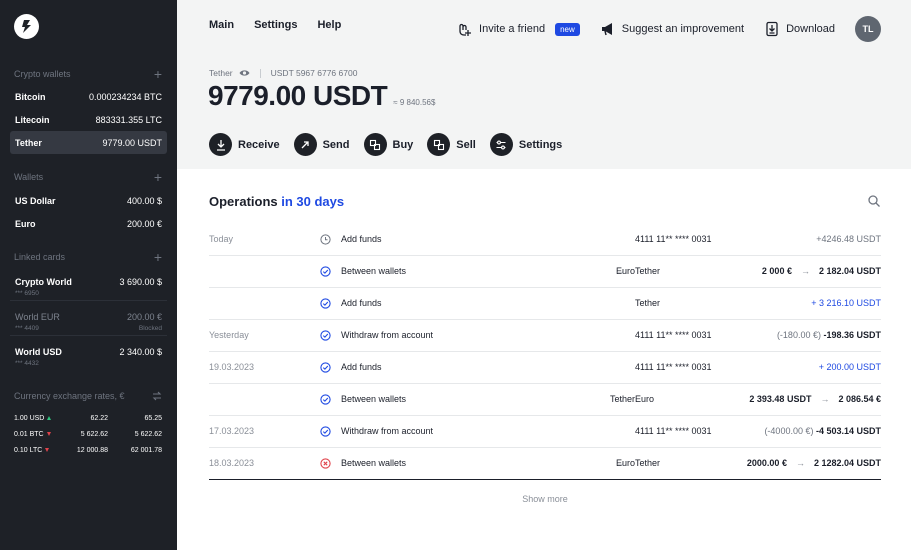  Describe the element at coordinates (48, 434) in the screenshot. I see `rate-down-arrow-icon` at that location.